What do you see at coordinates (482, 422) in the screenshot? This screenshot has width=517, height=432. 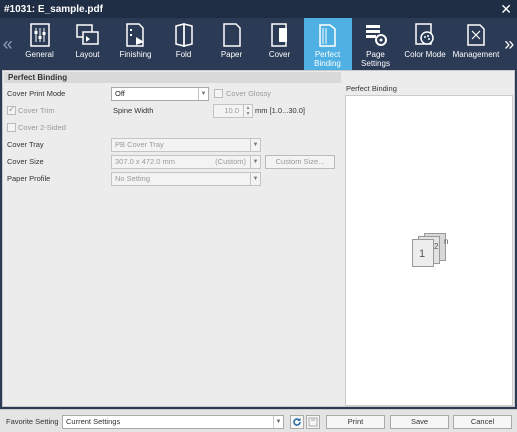 I see `cancel-button: Cancel` at bounding box center [482, 422].